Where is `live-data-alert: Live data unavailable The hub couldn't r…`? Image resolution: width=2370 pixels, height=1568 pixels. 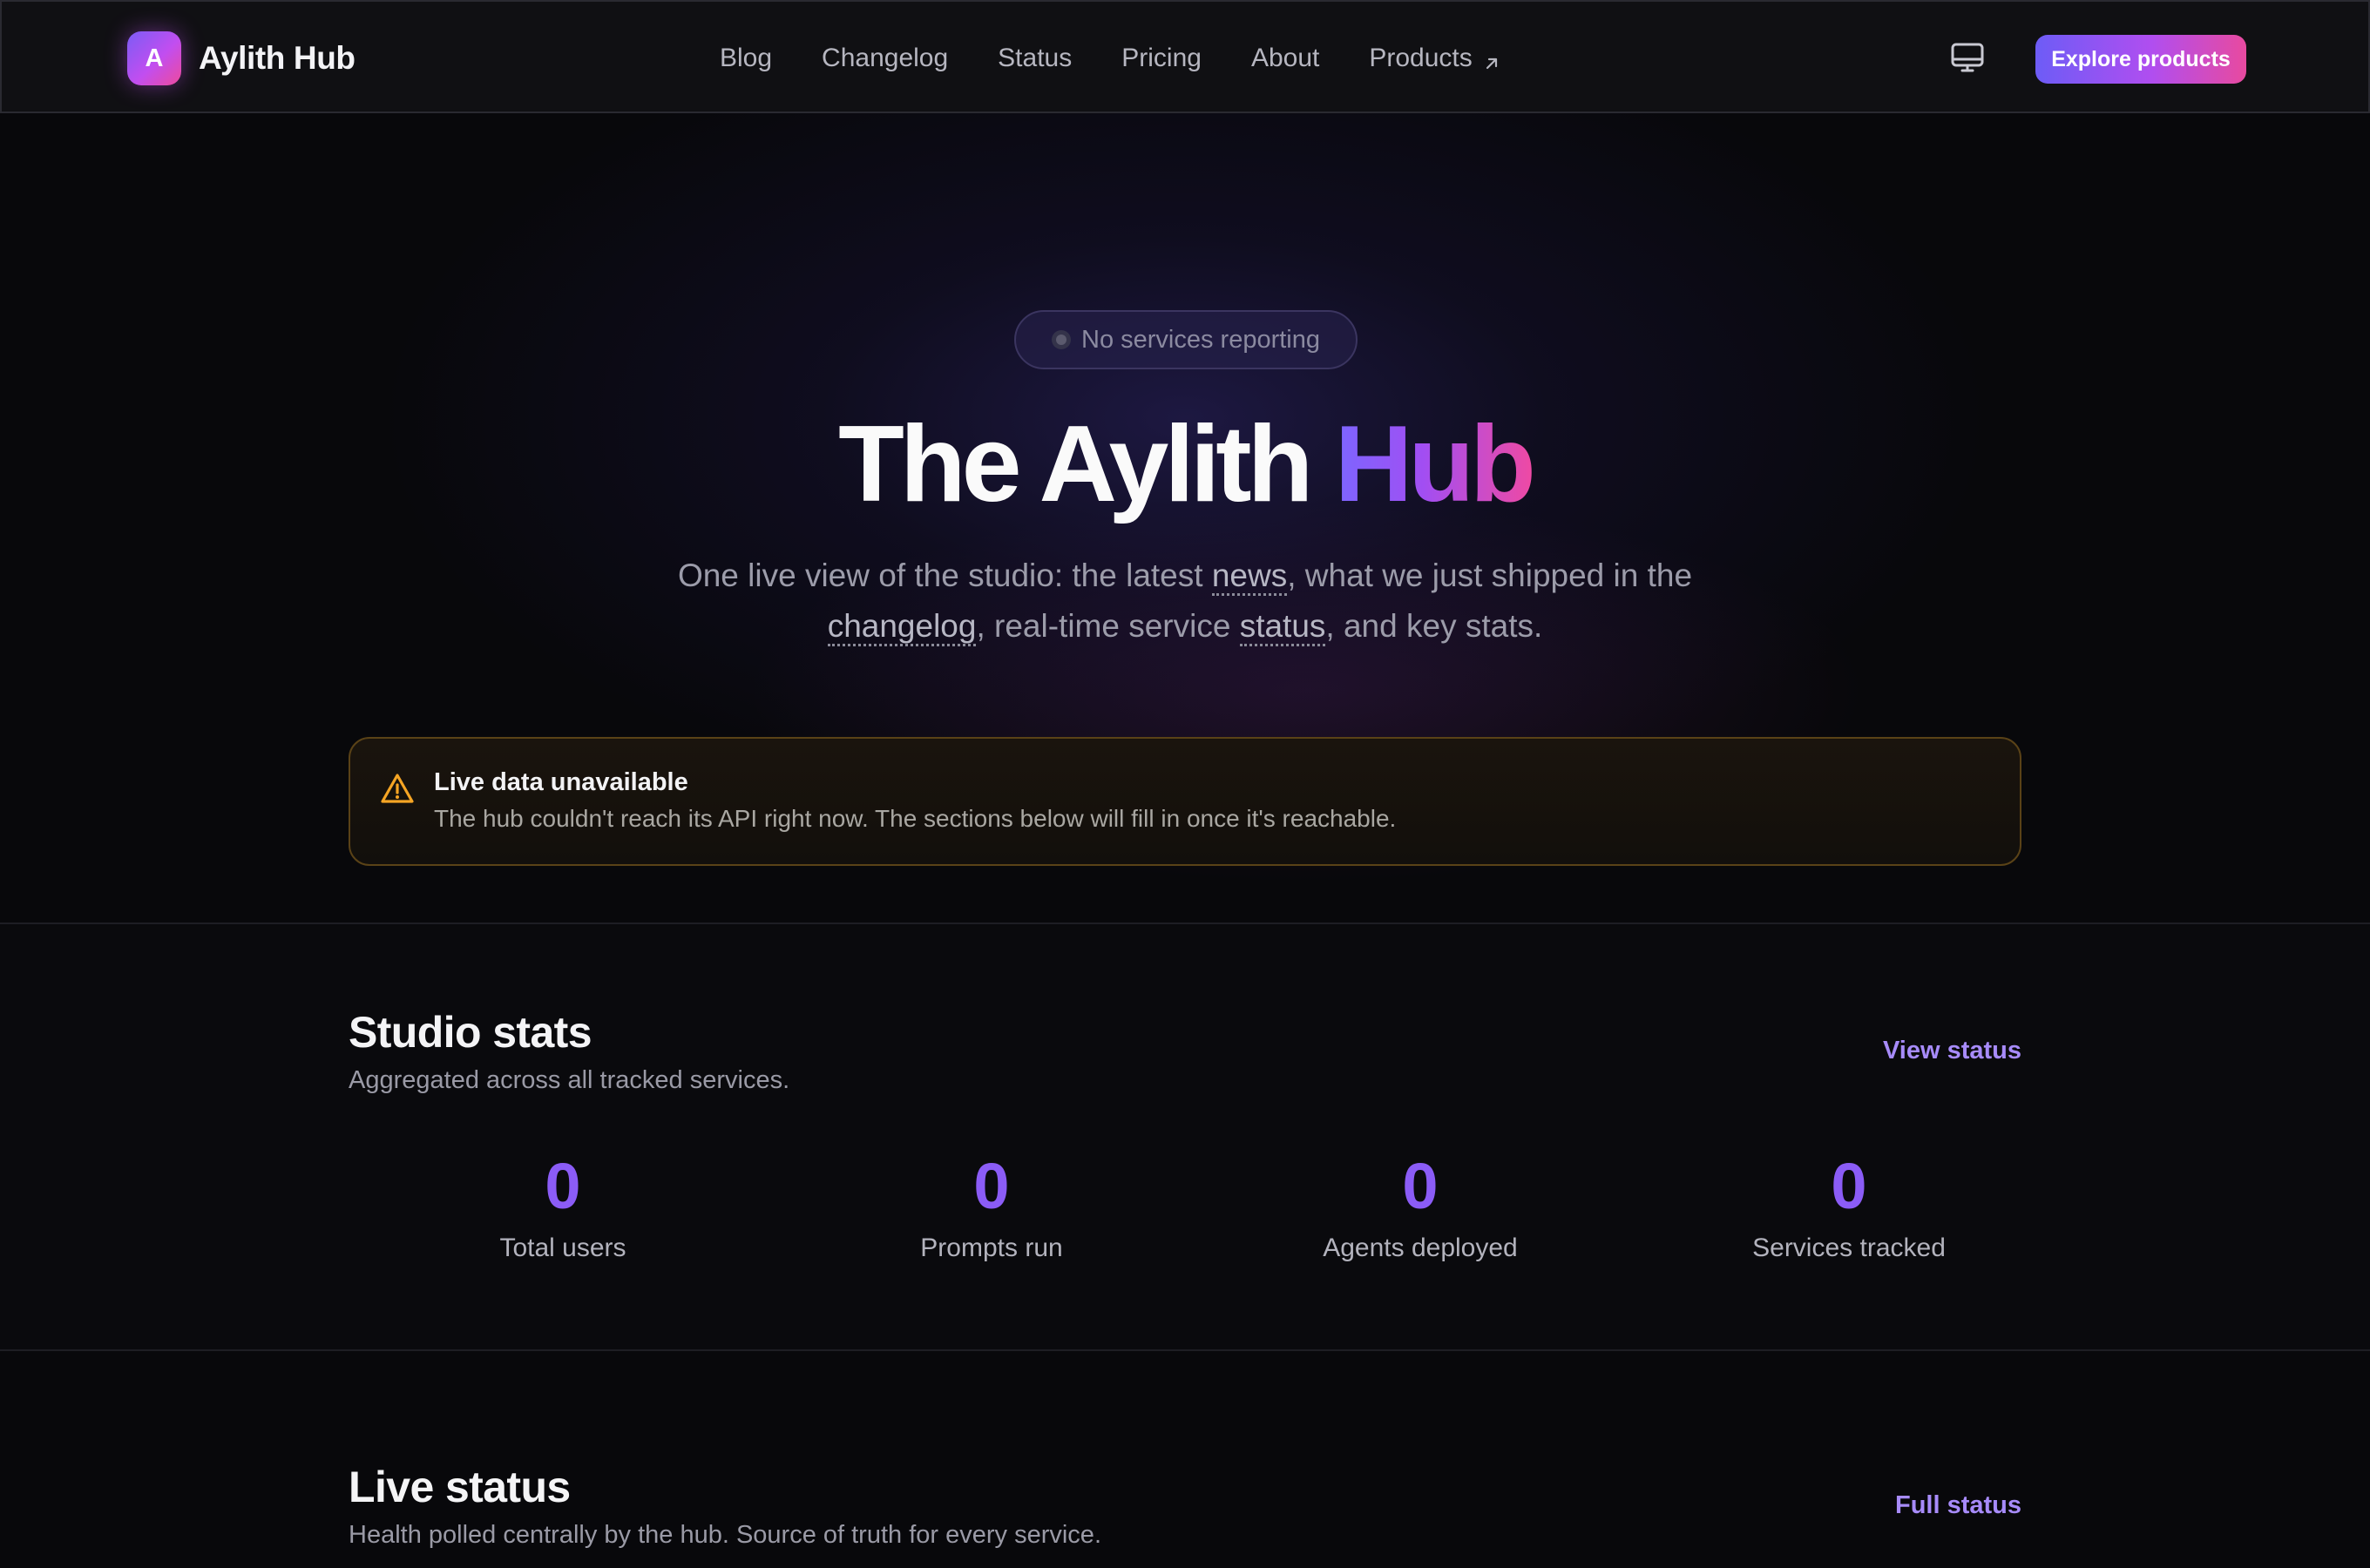 live-data-alert: Live data unavailable The hub couldn't r… is located at coordinates (1185, 801).